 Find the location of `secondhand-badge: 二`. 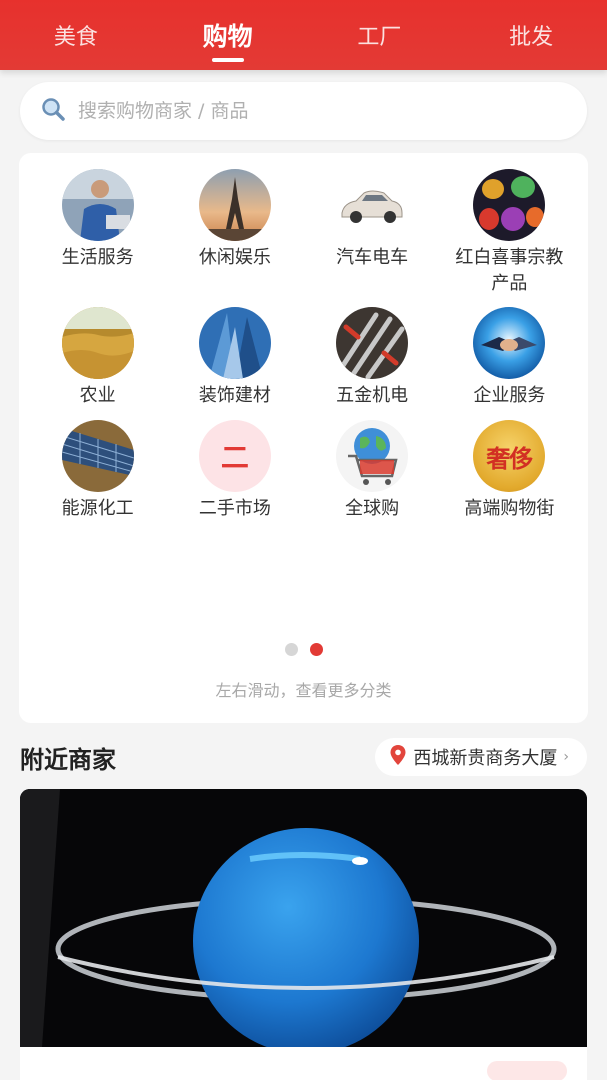

secondhand-badge: 二 is located at coordinates (234, 456).